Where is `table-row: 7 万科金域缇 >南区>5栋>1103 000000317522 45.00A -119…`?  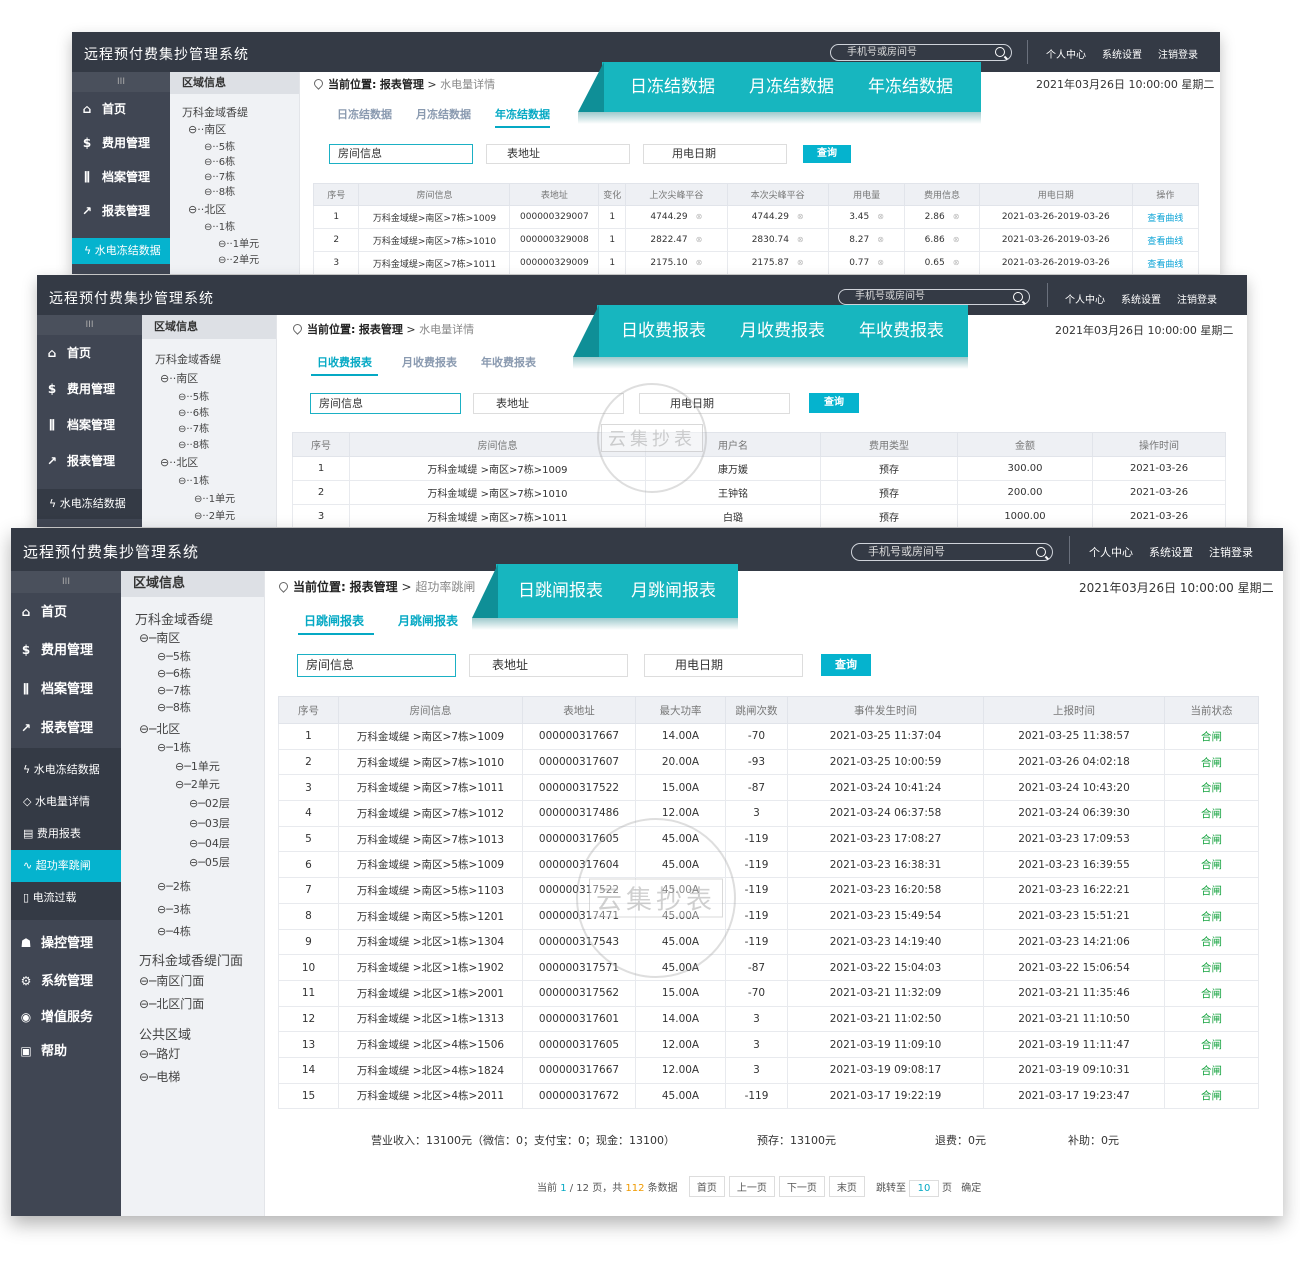
table-row: 7 万科金域缇 >南区>5栋>1103 000000317522 45.00A -119… is located at coordinates (768, 890).